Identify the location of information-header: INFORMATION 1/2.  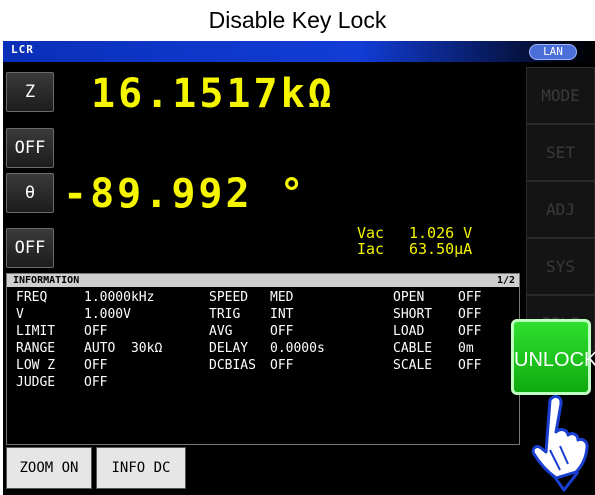
(263, 280).